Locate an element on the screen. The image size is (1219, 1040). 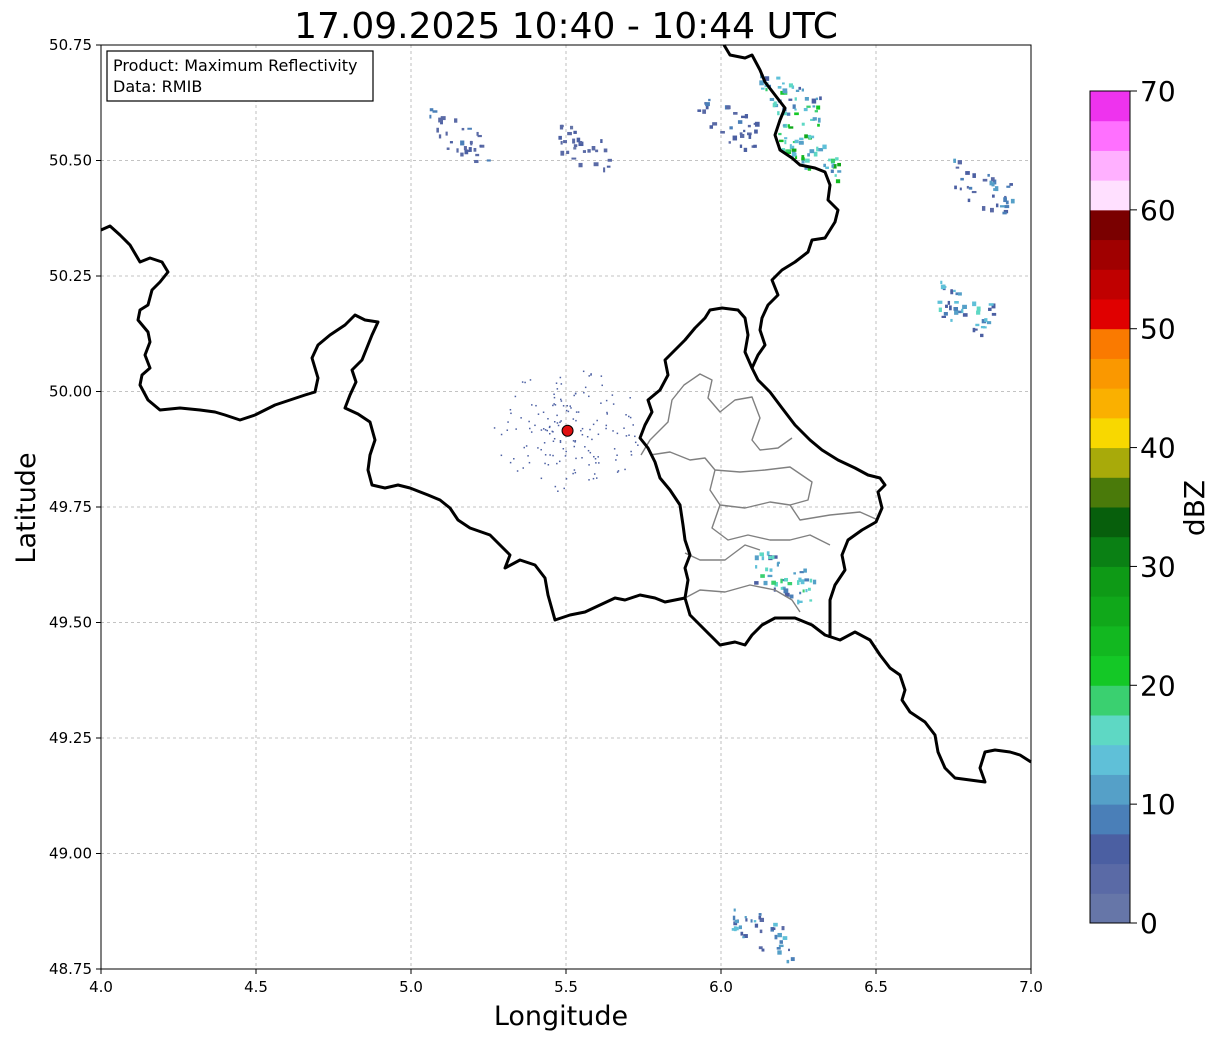
x-tick-label: 6.5 is located at coordinates (876, 987).